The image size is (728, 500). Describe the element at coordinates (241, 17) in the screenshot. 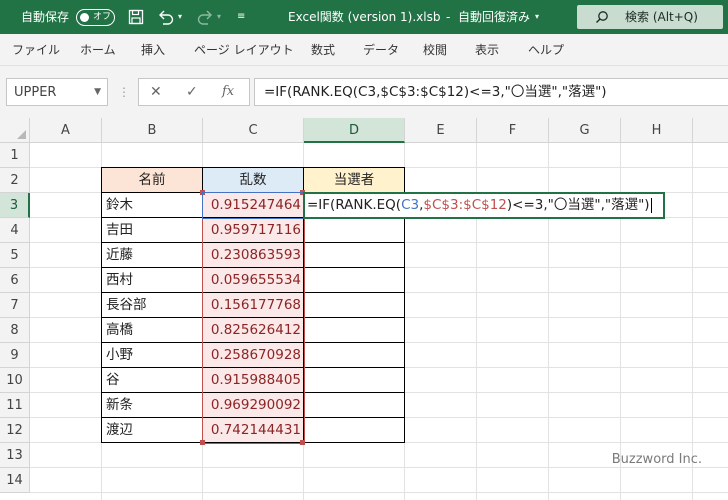

I see `customize-toolbar-icon: ≡` at that location.